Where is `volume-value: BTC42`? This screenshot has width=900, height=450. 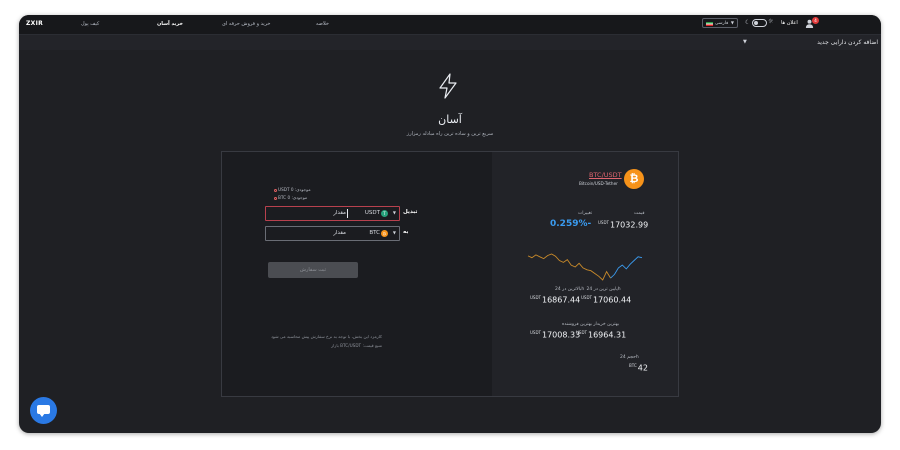
volume-value: BTC42 is located at coordinates (638, 368).